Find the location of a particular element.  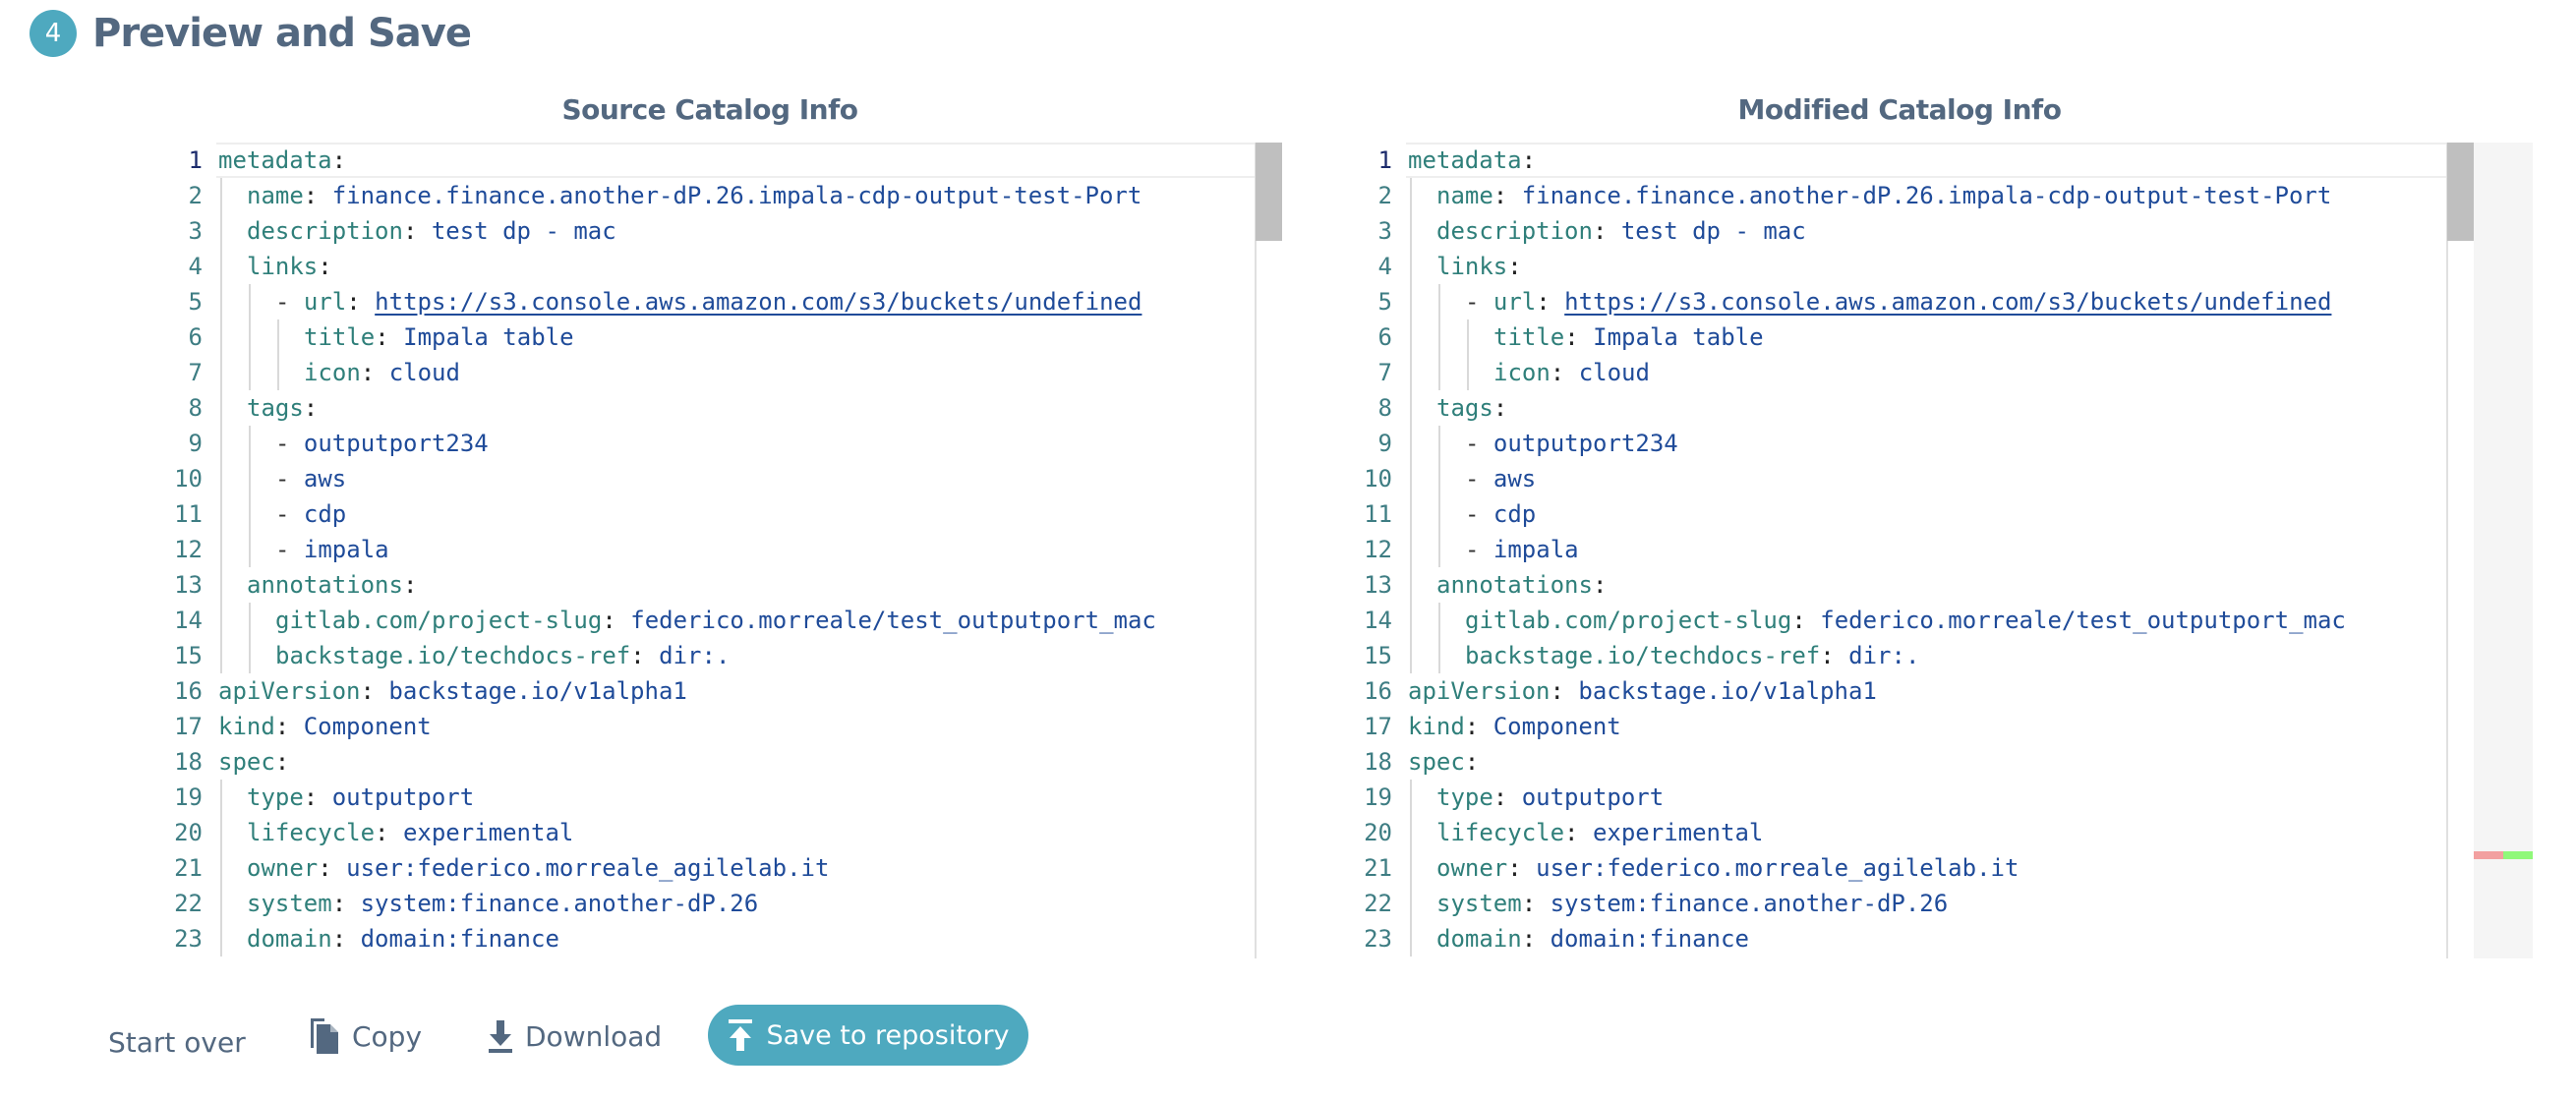

line-number: 6 is located at coordinates (1384, 337).